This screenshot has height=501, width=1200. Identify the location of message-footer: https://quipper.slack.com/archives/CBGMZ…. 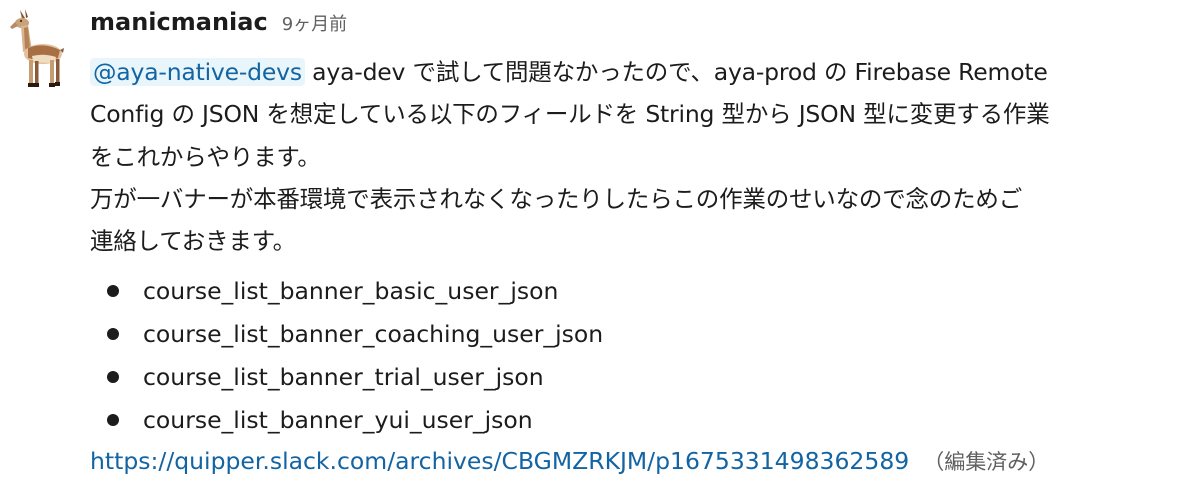
(640, 461).